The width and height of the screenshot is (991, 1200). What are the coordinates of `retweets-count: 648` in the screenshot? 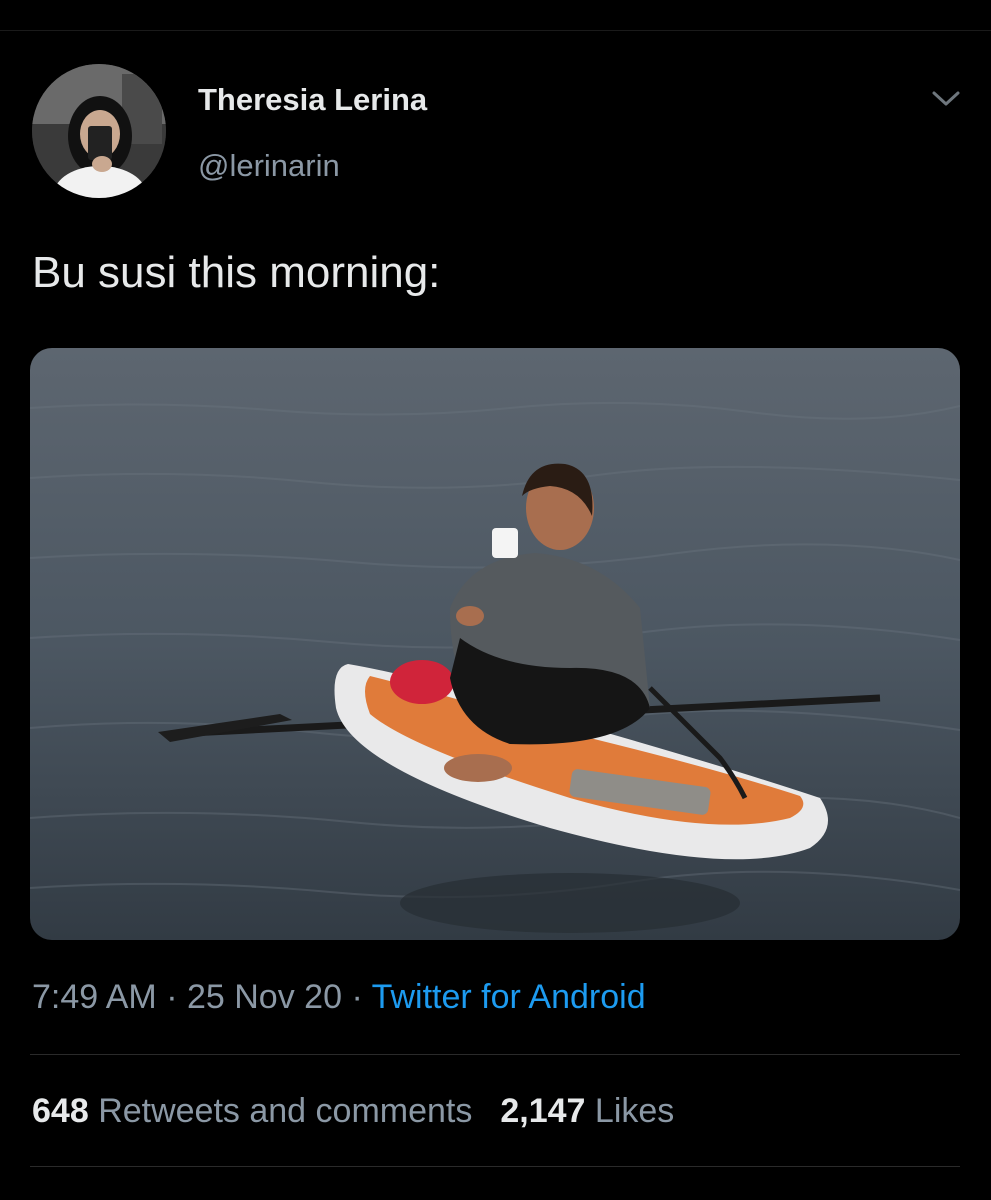 It's located at (60, 1111).